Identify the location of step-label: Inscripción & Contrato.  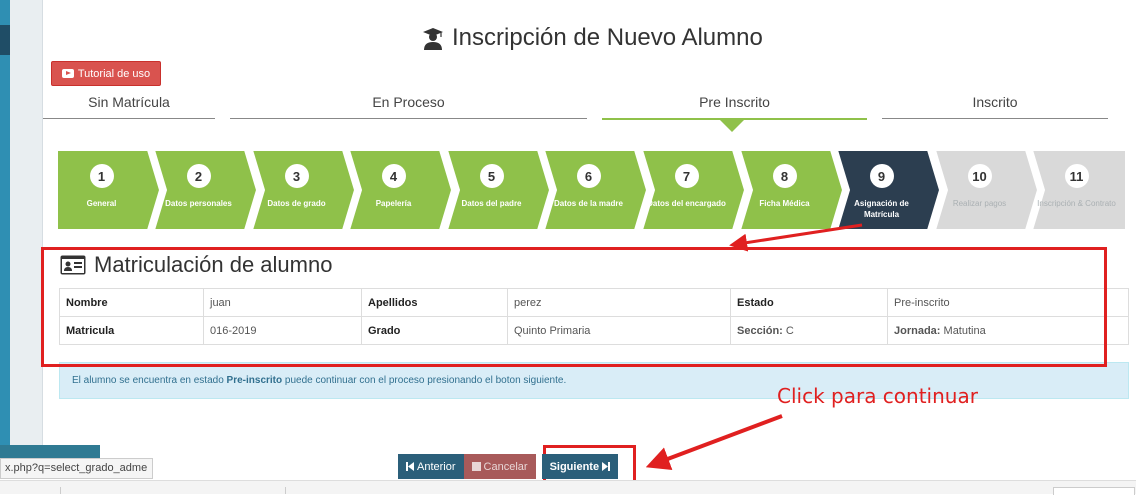
(1076, 203).